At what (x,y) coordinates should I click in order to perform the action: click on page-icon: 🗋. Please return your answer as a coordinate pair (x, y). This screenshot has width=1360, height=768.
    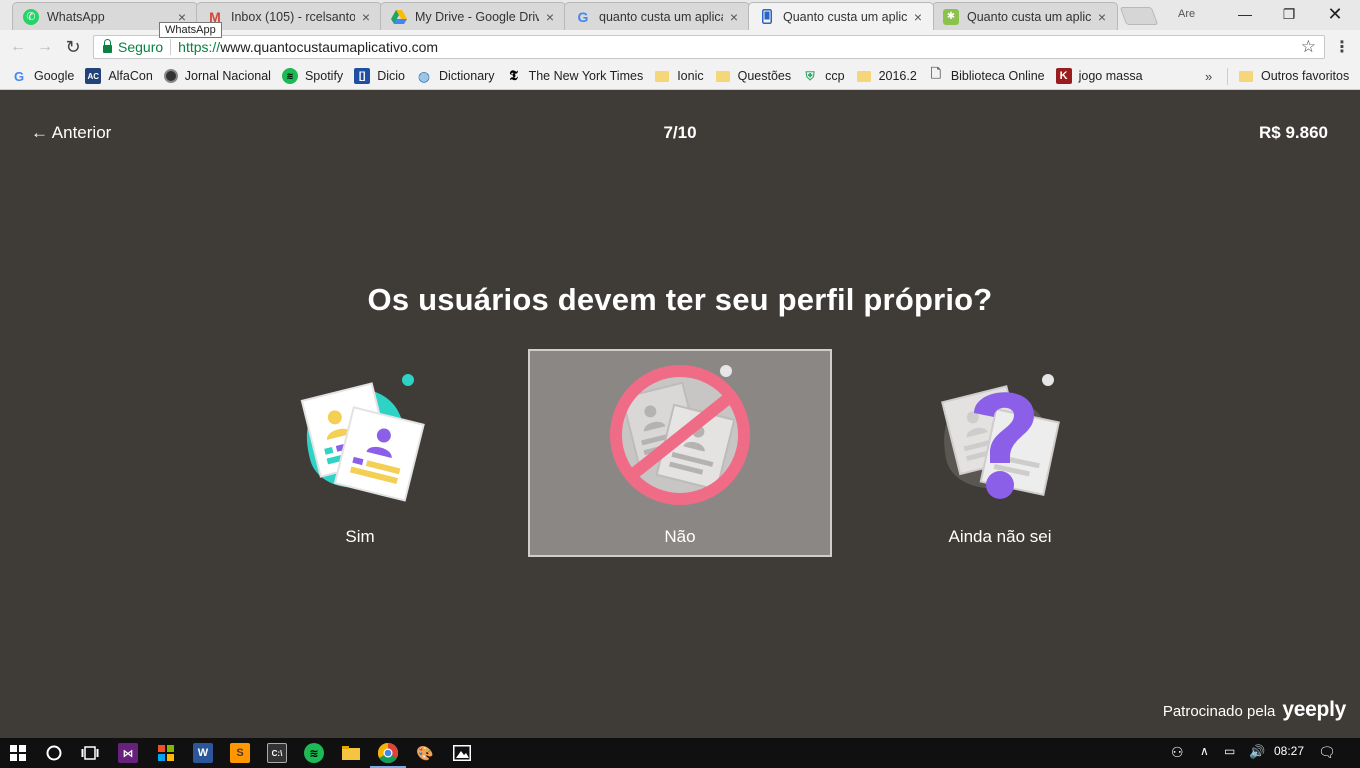
    Looking at the image, I should click on (936, 73).